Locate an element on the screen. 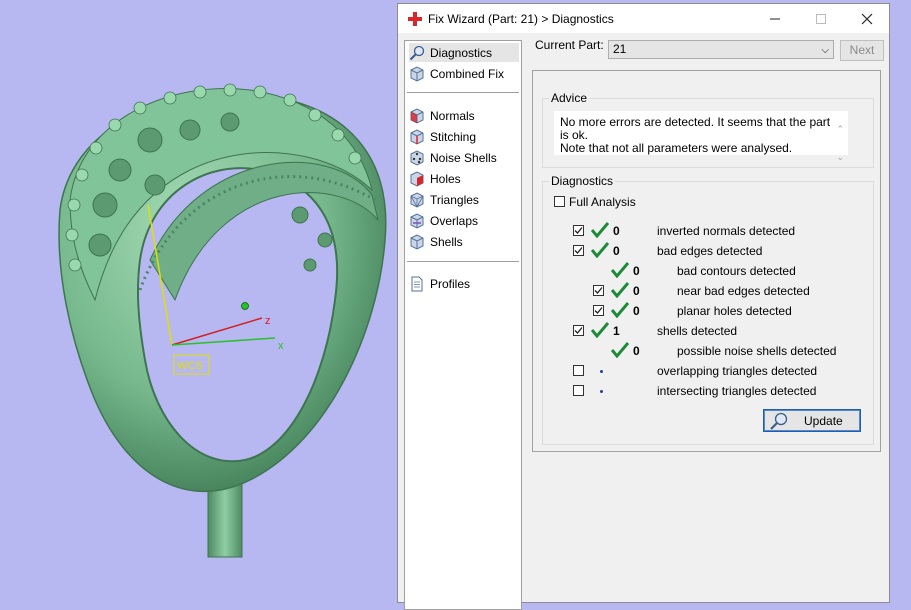  diag-row-label: intersecting triangles detected is located at coordinates (737, 391).